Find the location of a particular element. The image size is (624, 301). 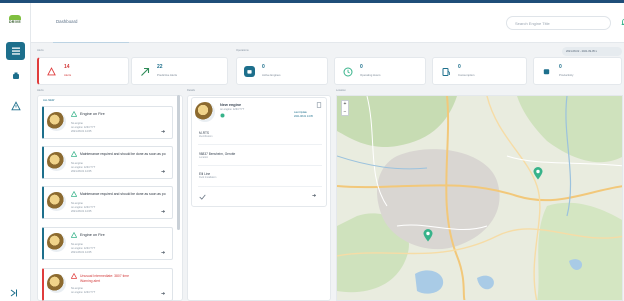

search-placeholder: Search Engine Title is located at coordinates (532, 23).